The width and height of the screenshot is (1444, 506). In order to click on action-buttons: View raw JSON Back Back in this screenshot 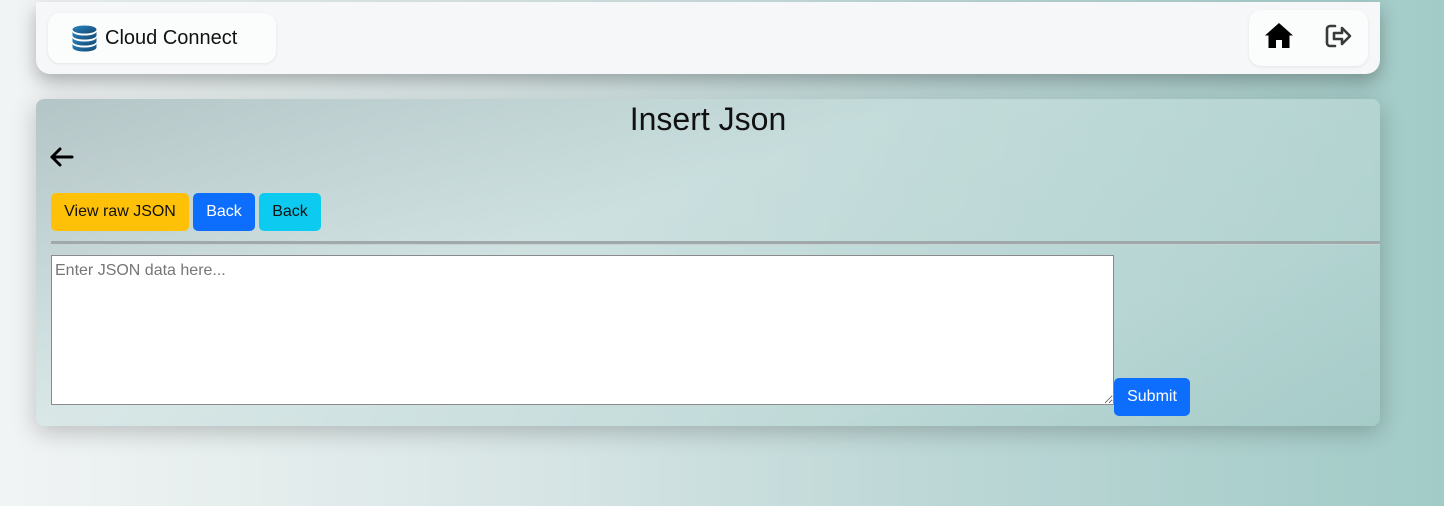, I will do `click(186, 212)`.